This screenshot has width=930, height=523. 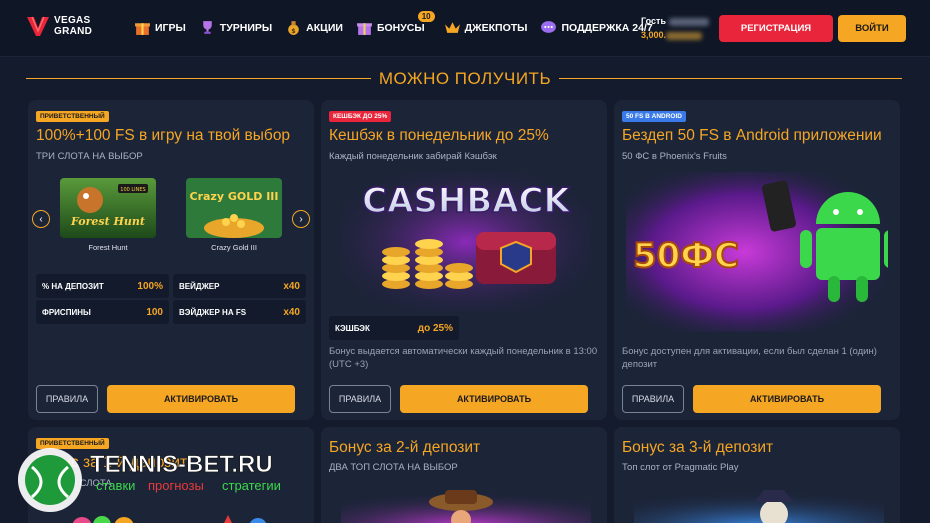 What do you see at coordinates (72, 116) in the screenshot?
I see `card-tag: ПРИВЕТСТВЕННЫЙ` at bounding box center [72, 116].